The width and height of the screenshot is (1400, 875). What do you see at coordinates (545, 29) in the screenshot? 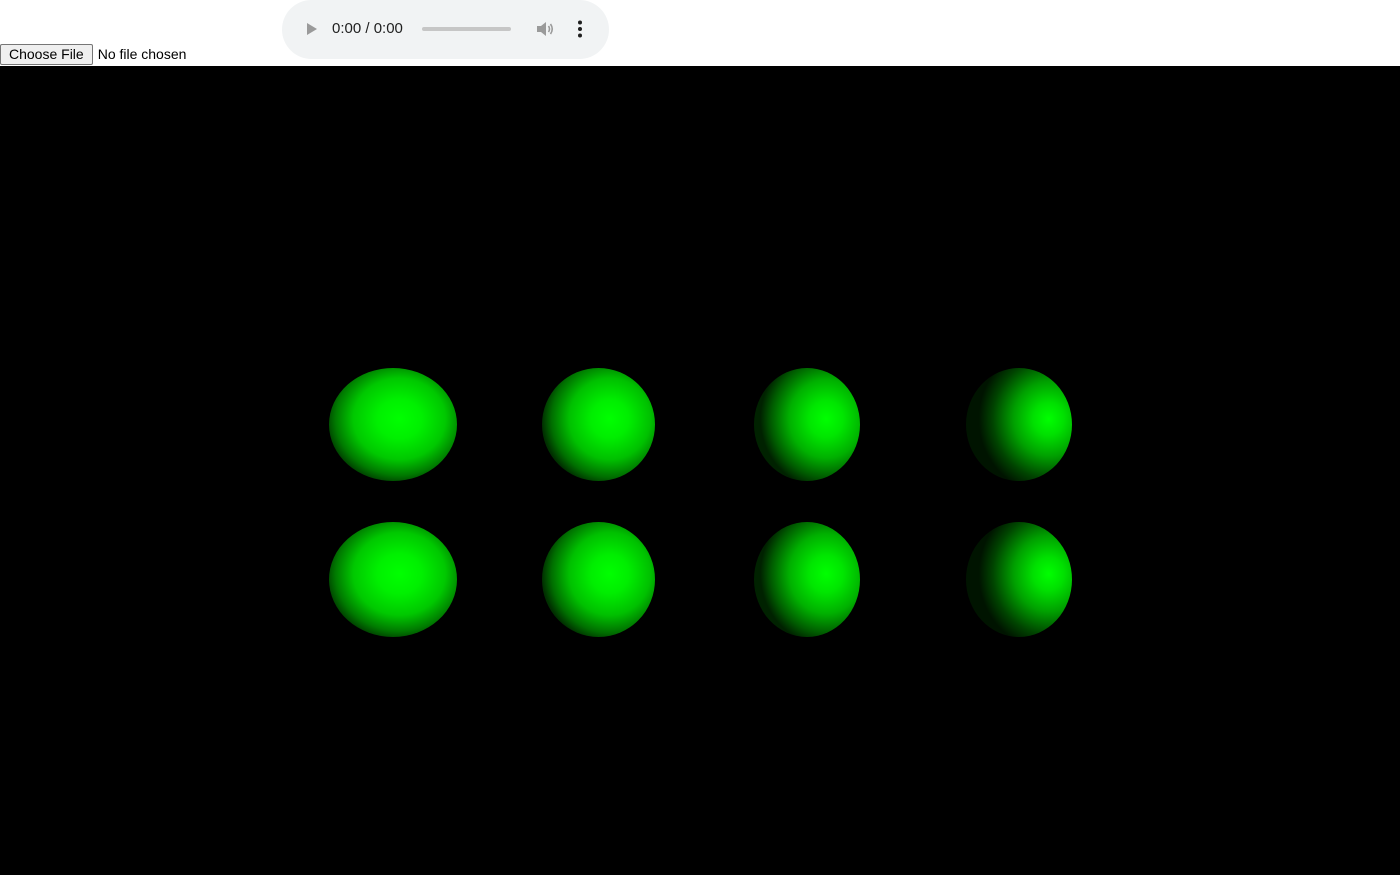
I see `volume-icon` at bounding box center [545, 29].